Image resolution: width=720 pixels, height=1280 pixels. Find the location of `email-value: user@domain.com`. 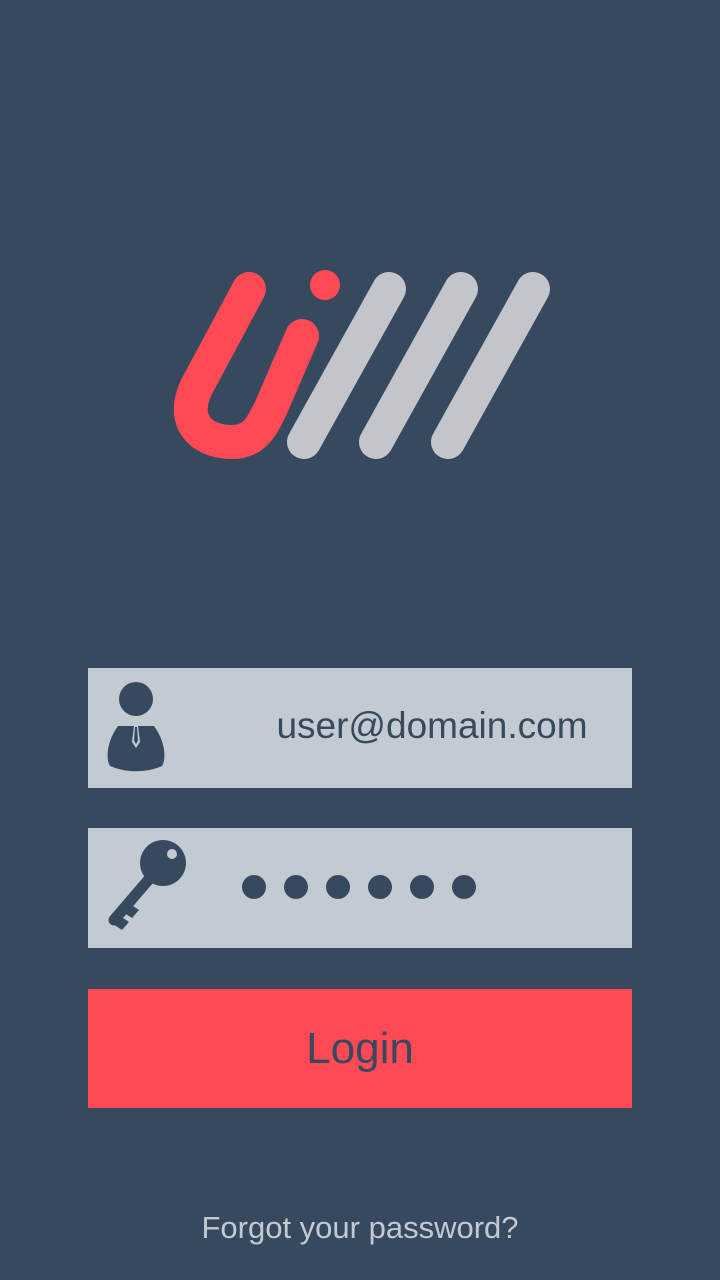

email-value: user@domain.com is located at coordinates (432, 725).